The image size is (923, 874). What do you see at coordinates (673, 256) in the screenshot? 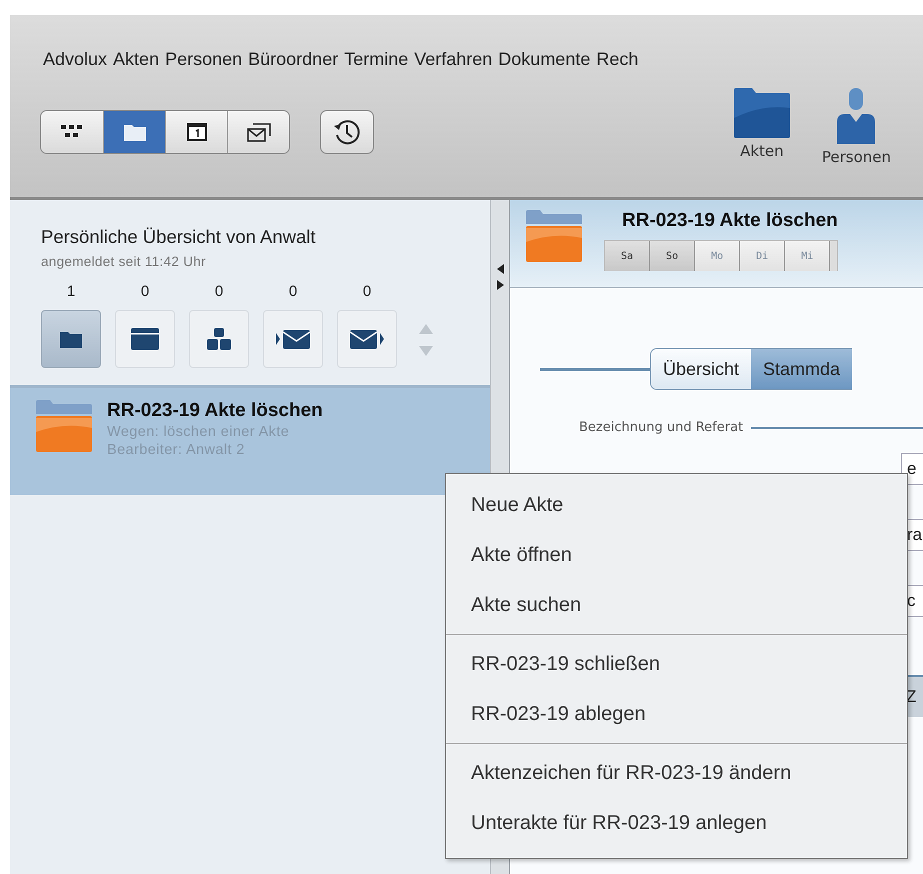
I see `day-tab: So` at bounding box center [673, 256].